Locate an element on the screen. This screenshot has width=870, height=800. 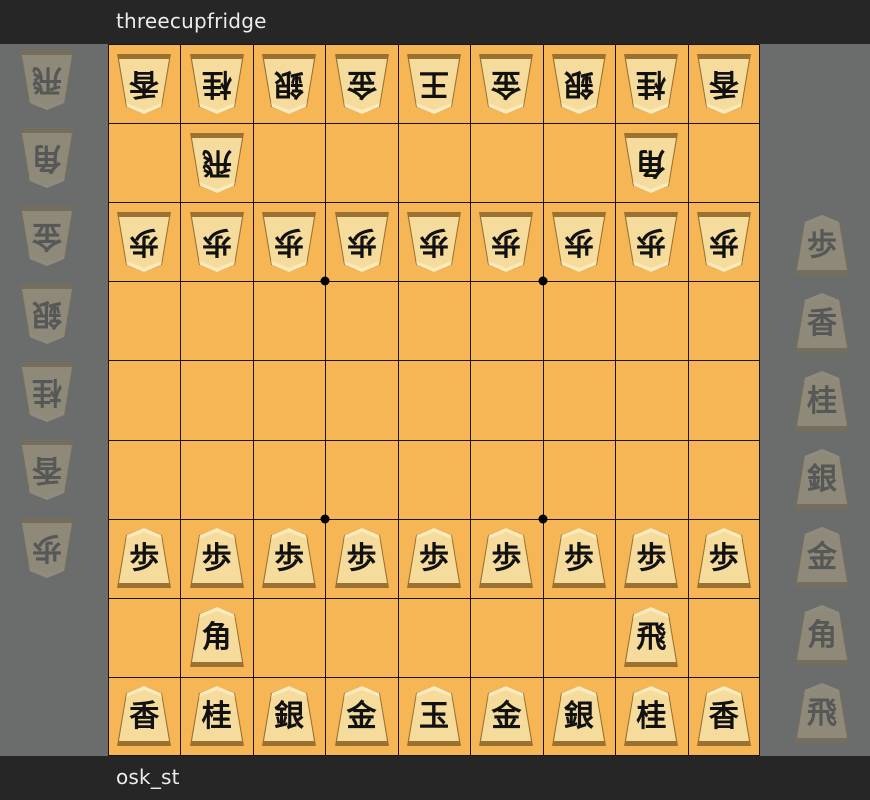
sente-hand-piece-桂: 桂 is located at coordinates (822, 401).